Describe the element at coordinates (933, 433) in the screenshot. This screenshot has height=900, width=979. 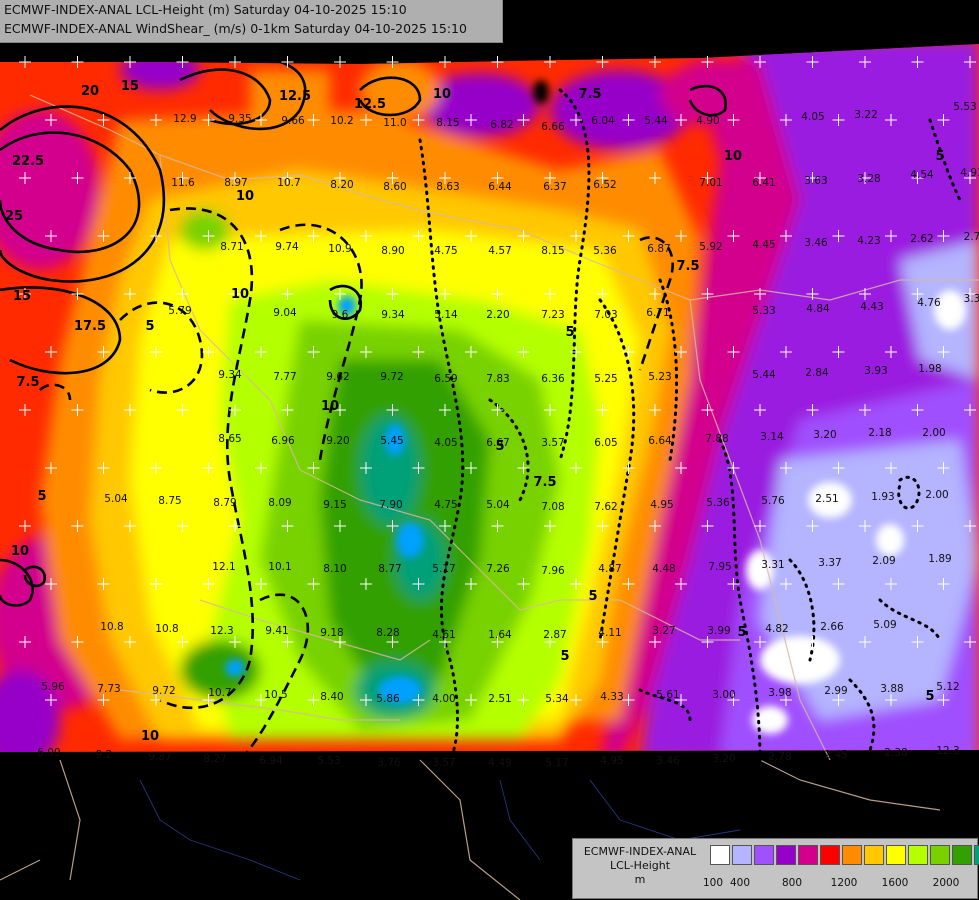
I see `lcl-value-label: 2.00` at that location.